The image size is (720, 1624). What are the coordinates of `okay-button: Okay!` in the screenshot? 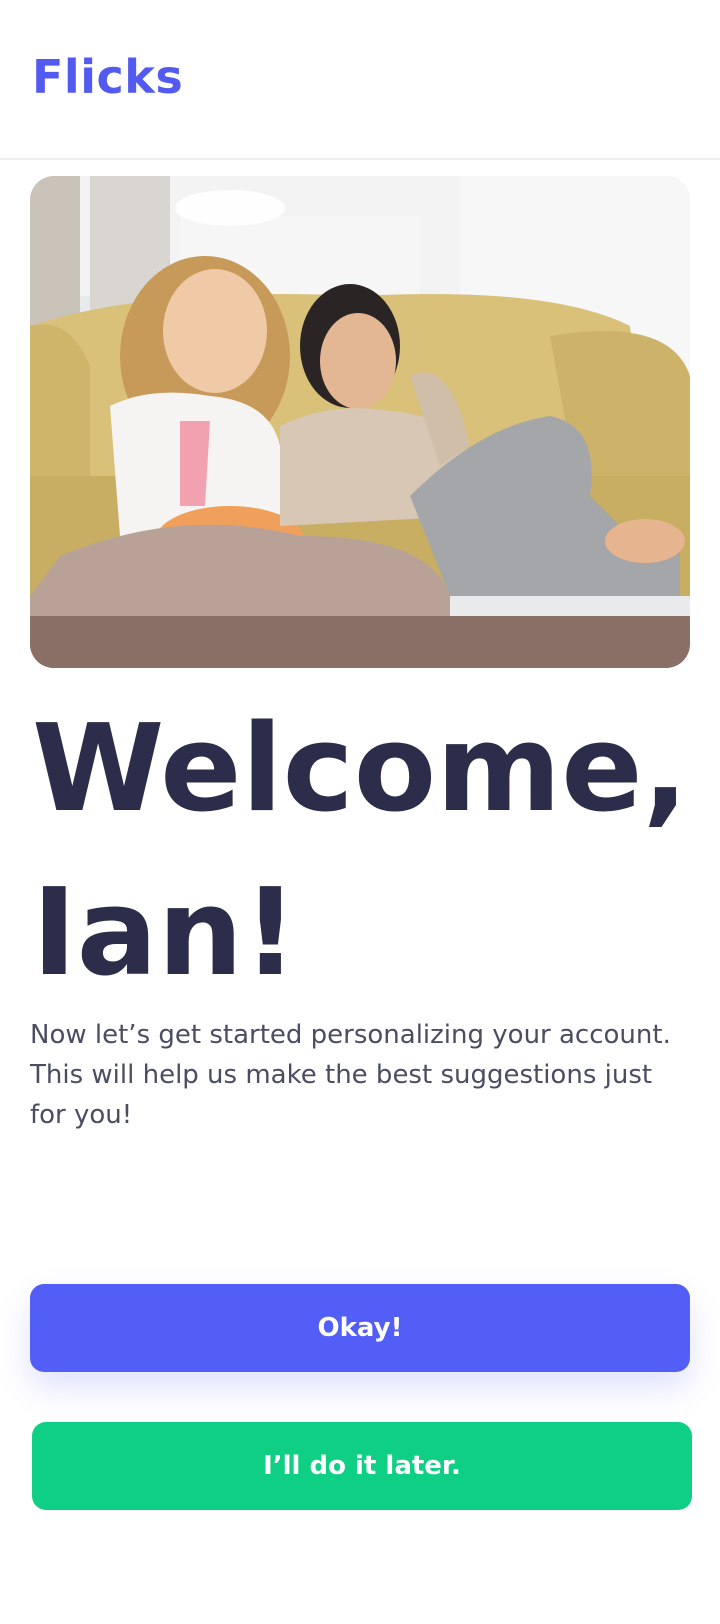 It's located at (360, 1328).